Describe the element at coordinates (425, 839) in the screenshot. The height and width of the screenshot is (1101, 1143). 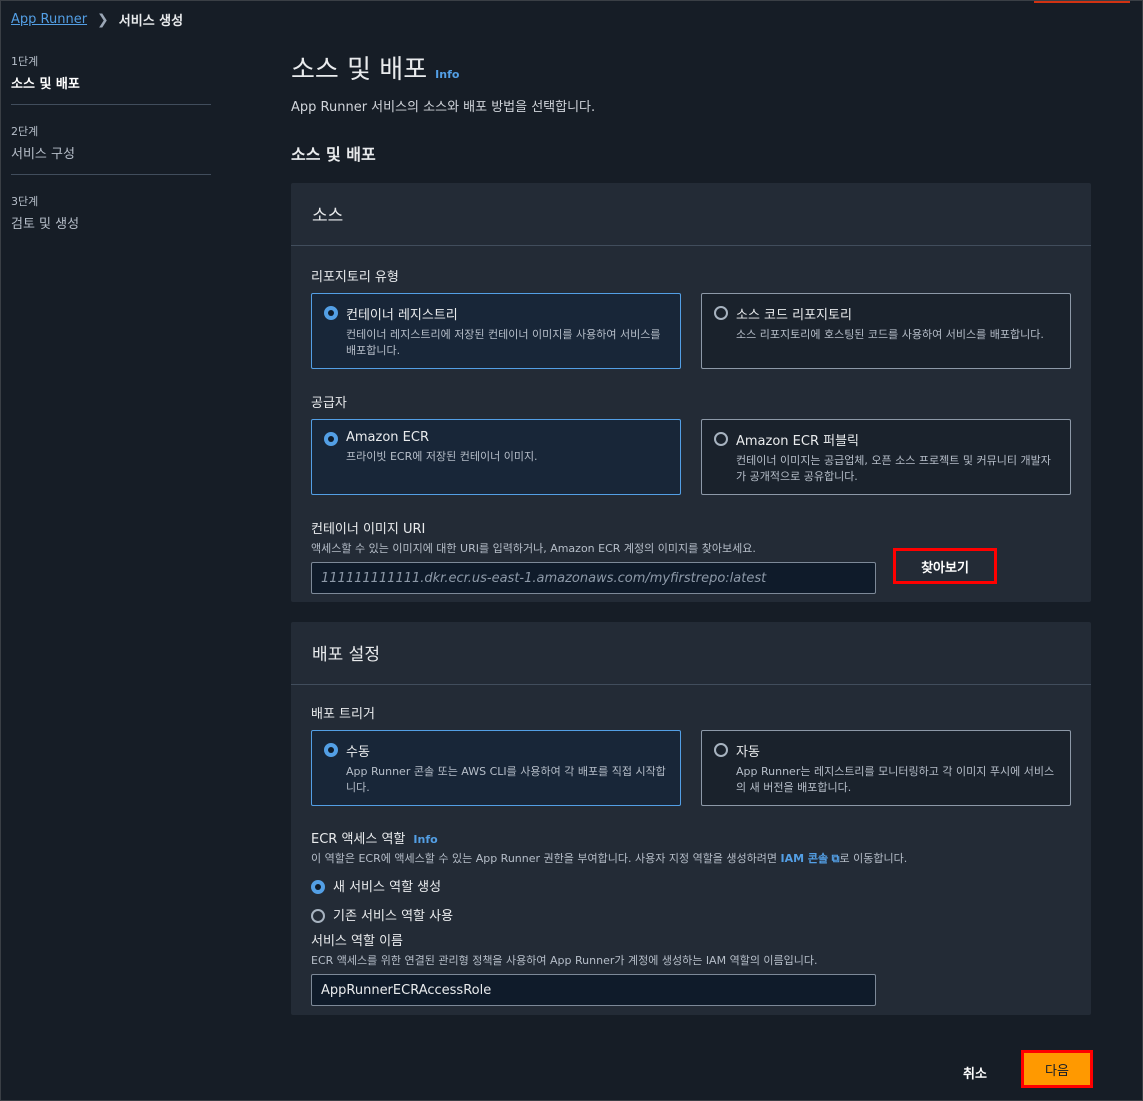
I see `ecr-role-info-link: Info` at that location.